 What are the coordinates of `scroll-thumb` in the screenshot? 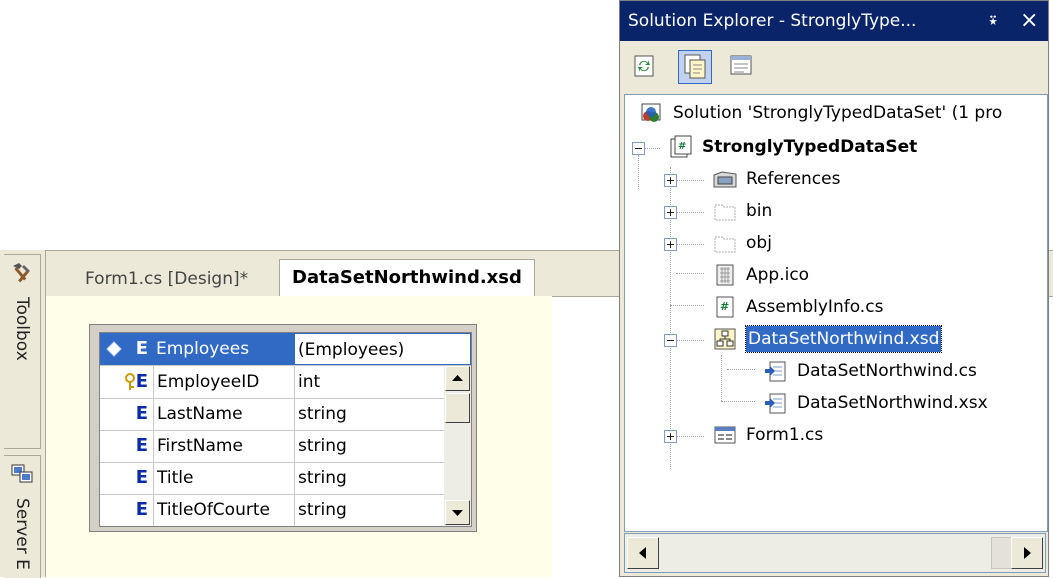 It's located at (457, 408).